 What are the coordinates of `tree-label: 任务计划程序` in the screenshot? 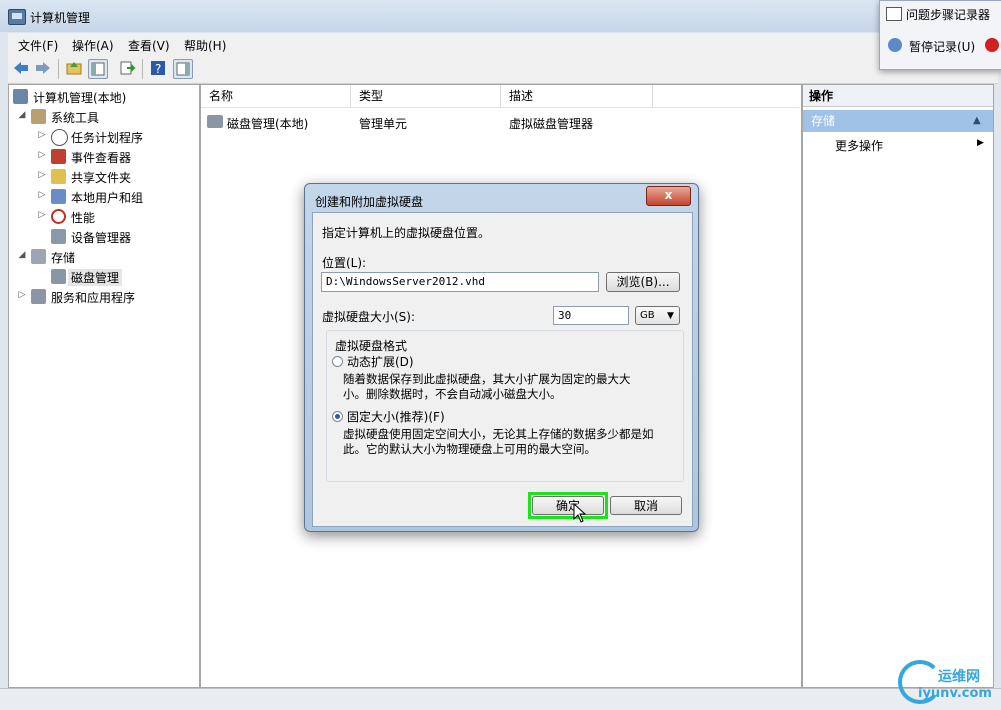 It's located at (107, 138).